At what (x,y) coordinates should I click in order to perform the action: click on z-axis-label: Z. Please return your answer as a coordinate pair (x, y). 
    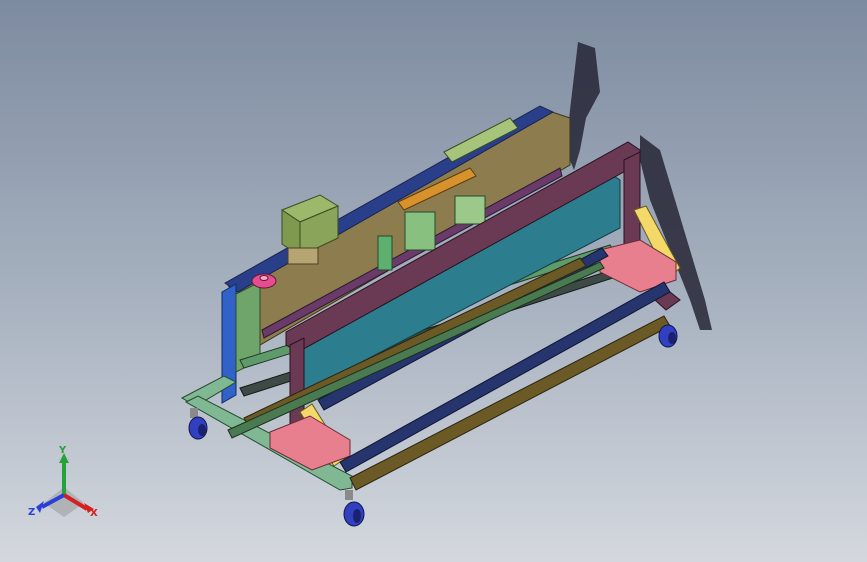
    Looking at the image, I should click on (31, 512).